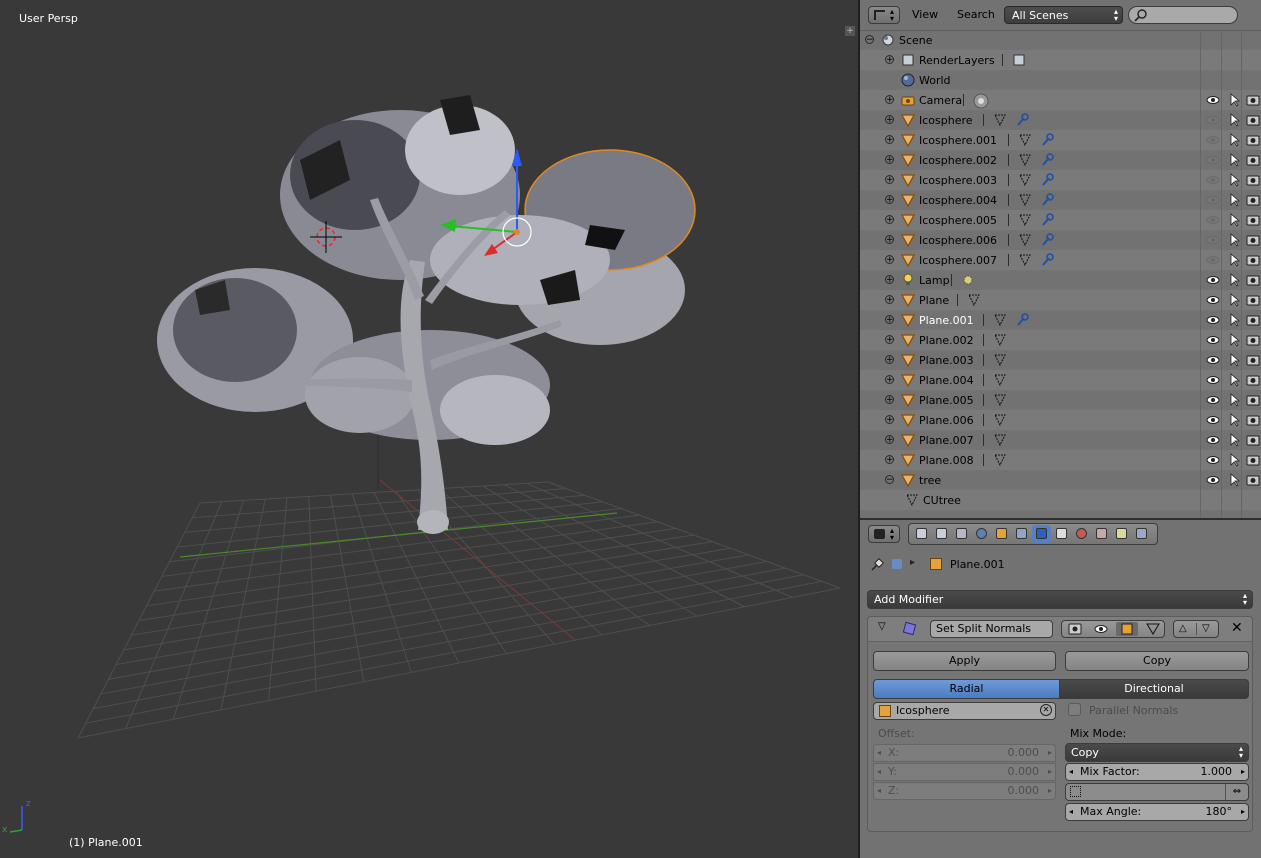 This screenshot has height=858, width=1261. I want to click on render-layers-tab-icon, so click(941, 534).